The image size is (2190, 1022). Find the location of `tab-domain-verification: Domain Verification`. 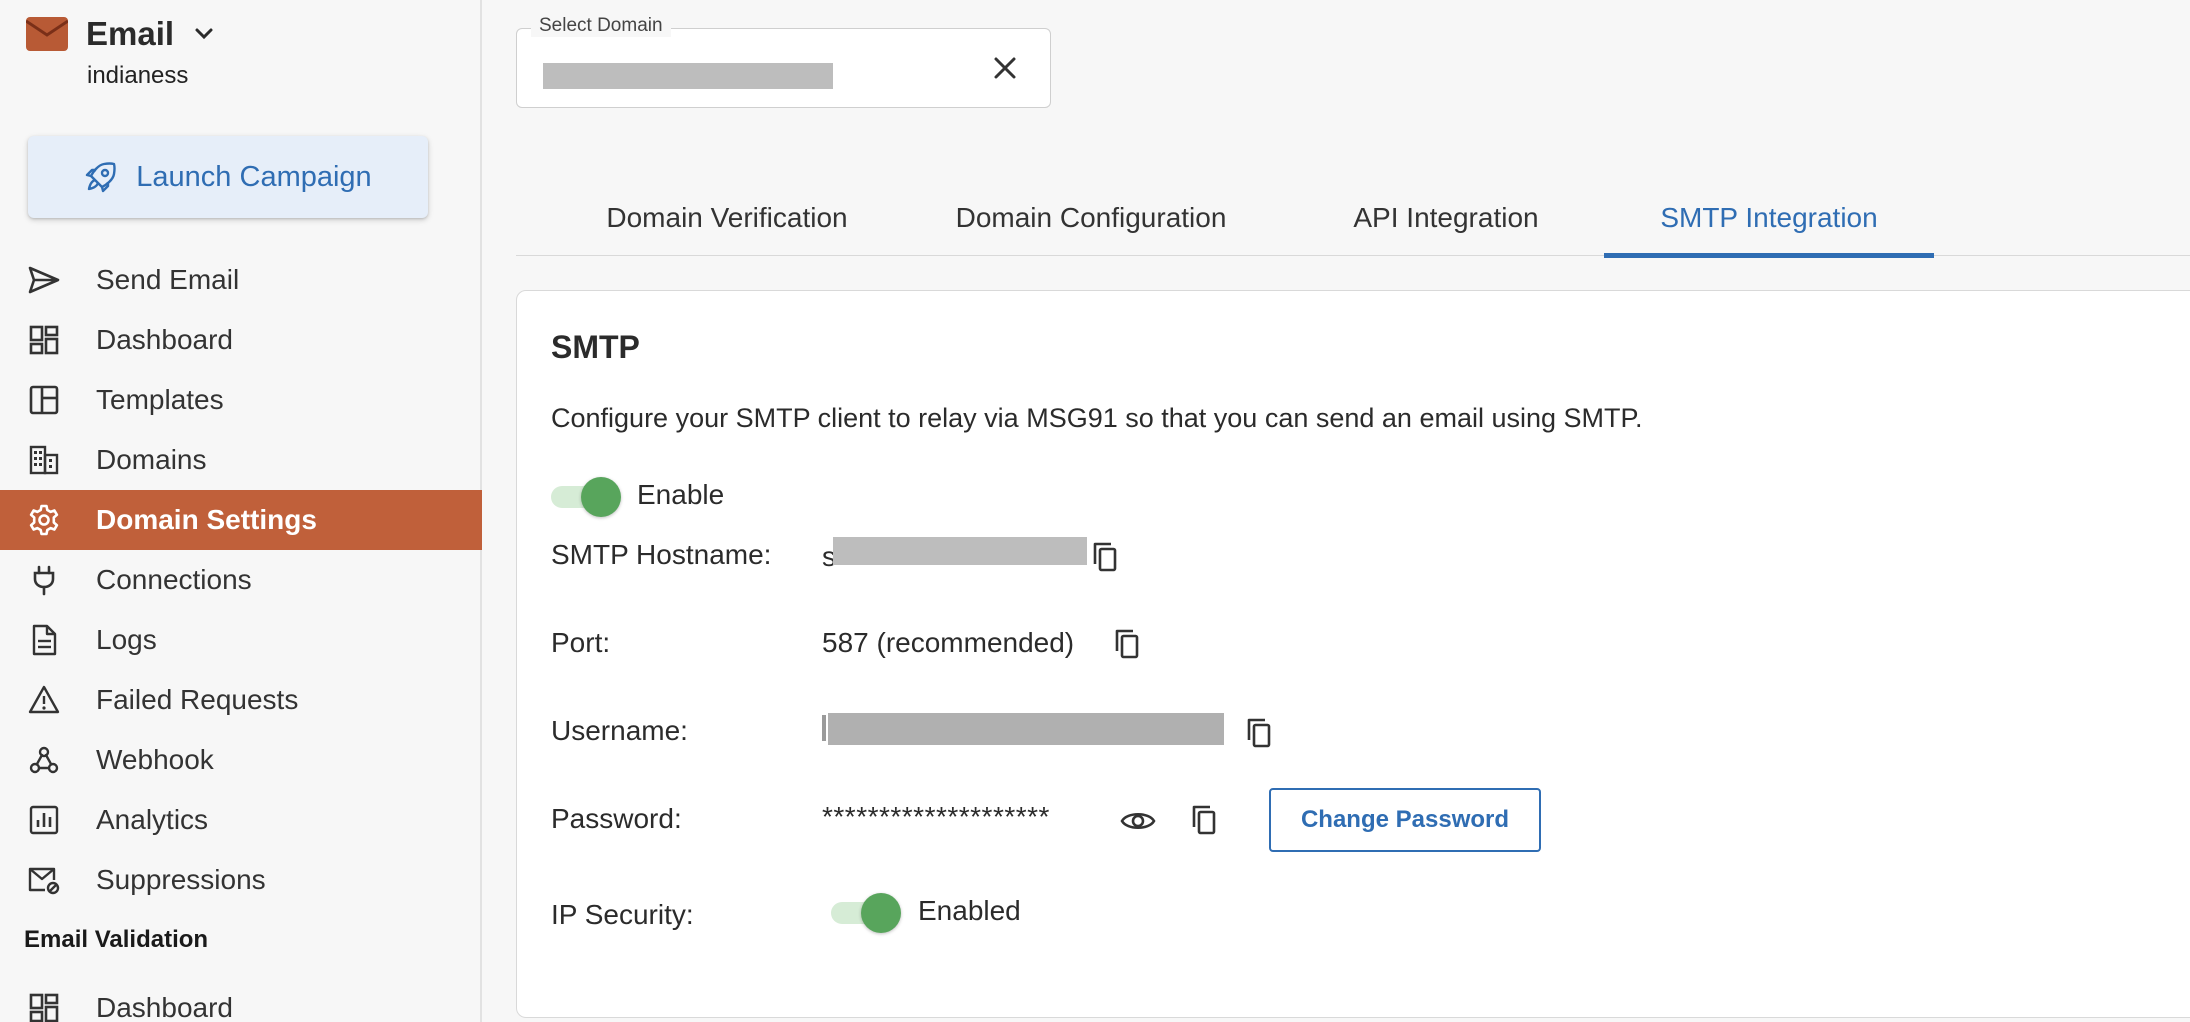

tab-domain-verification: Domain Verification is located at coordinates (727, 218).